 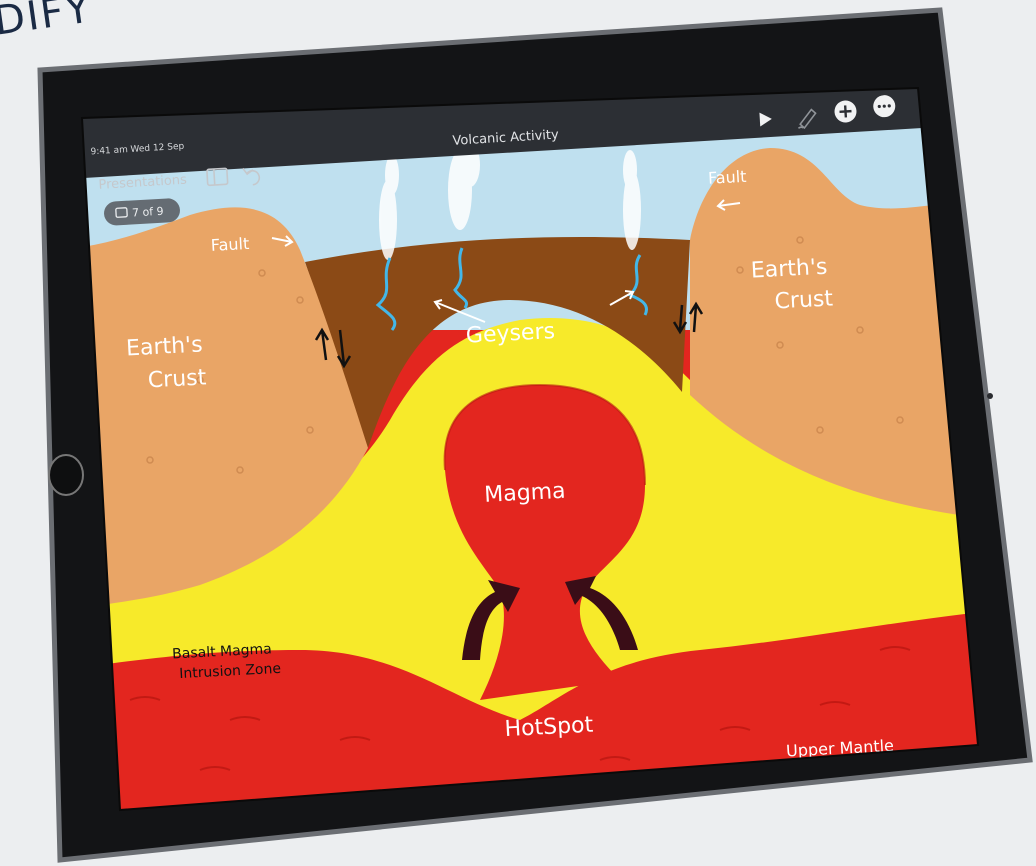 I want to click on label-hotspot: HotSpot, so click(x=549, y=728).